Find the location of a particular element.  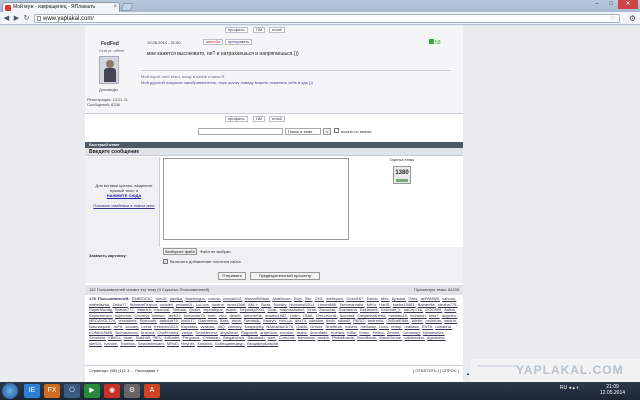

online-user-link: exodon, is located at coordinates (287, 332).